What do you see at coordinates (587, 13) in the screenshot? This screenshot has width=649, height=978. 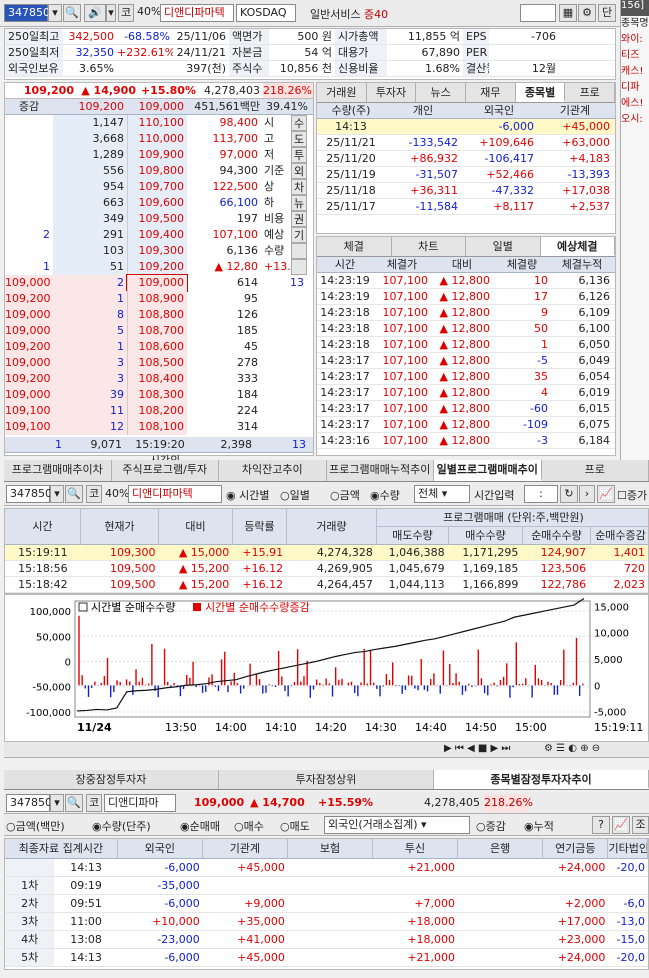 I see `gear-icon: ⚙` at bounding box center [587, 13].